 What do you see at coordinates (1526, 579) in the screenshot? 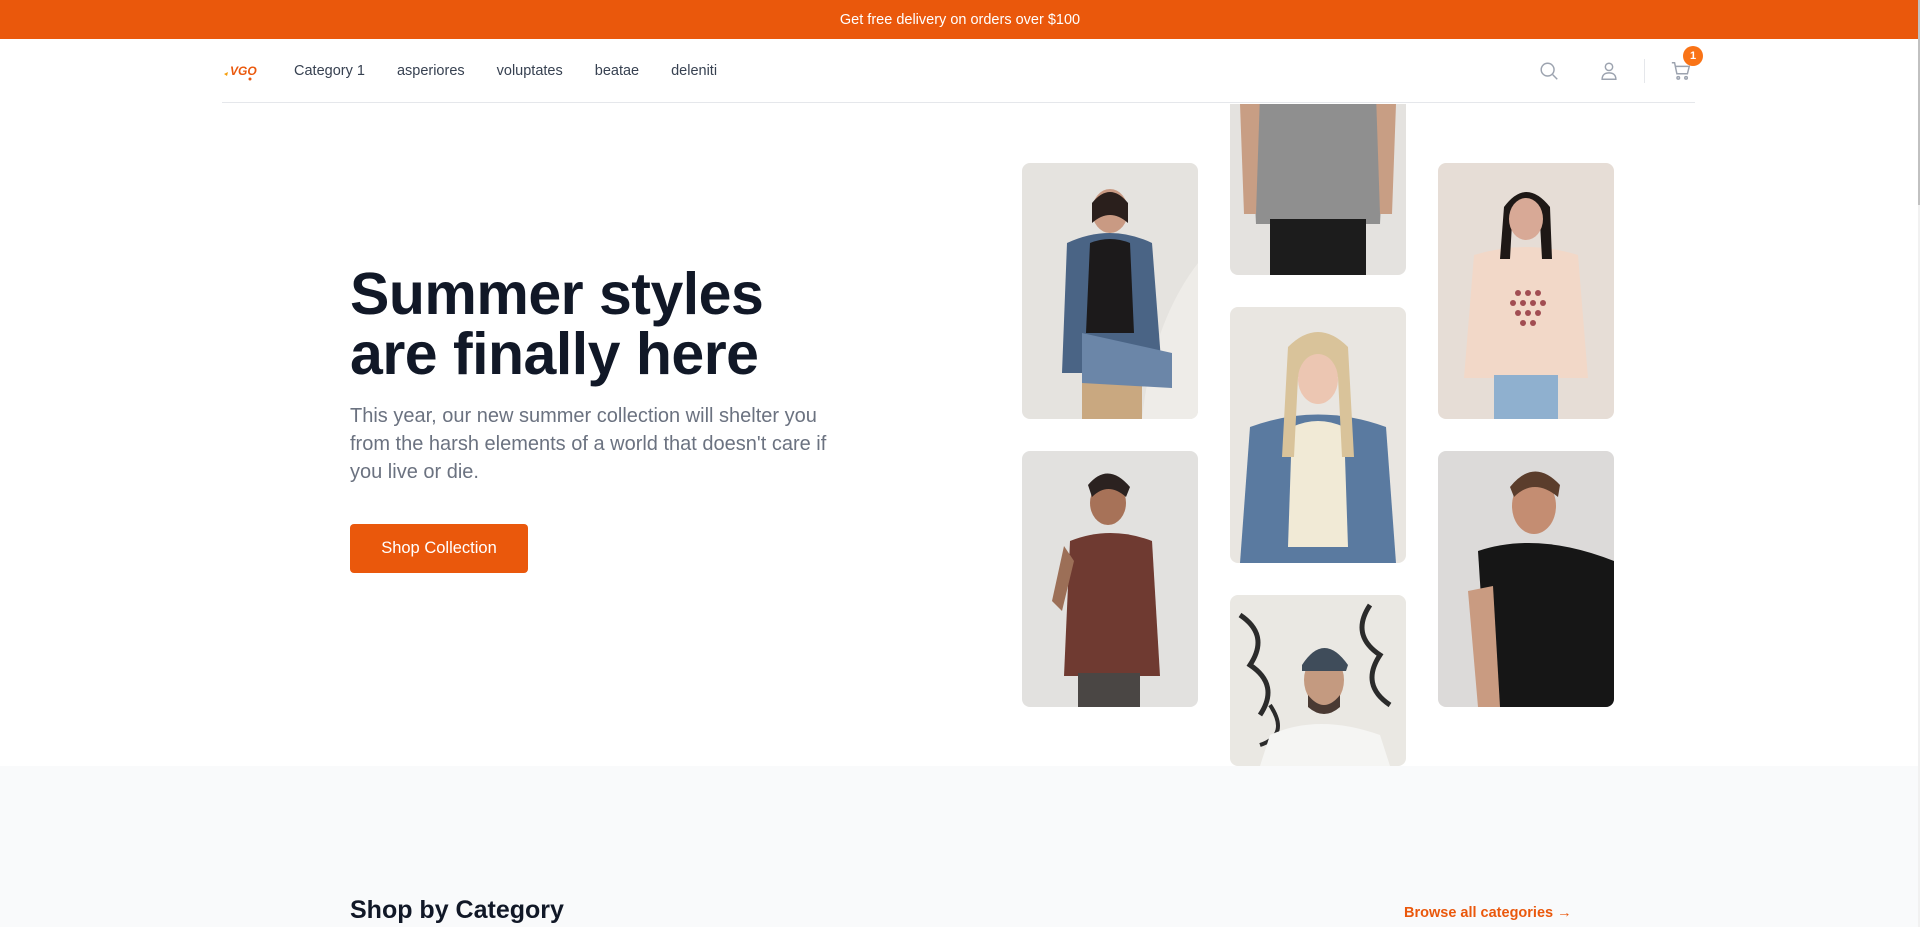
I see `hero-photo-man-black-tee` at bounding box center [1526, 579].